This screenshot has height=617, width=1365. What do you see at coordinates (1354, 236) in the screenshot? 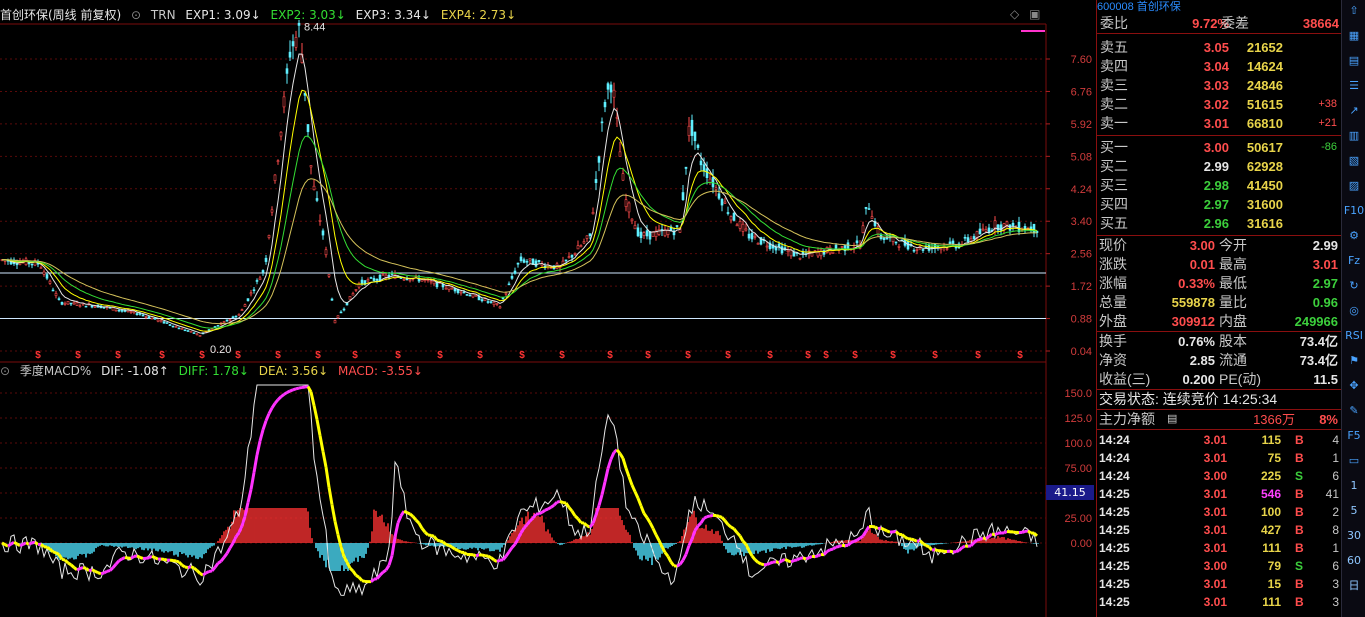
I see `gear-icon: ⚙` at bounding box center [1354, 236].